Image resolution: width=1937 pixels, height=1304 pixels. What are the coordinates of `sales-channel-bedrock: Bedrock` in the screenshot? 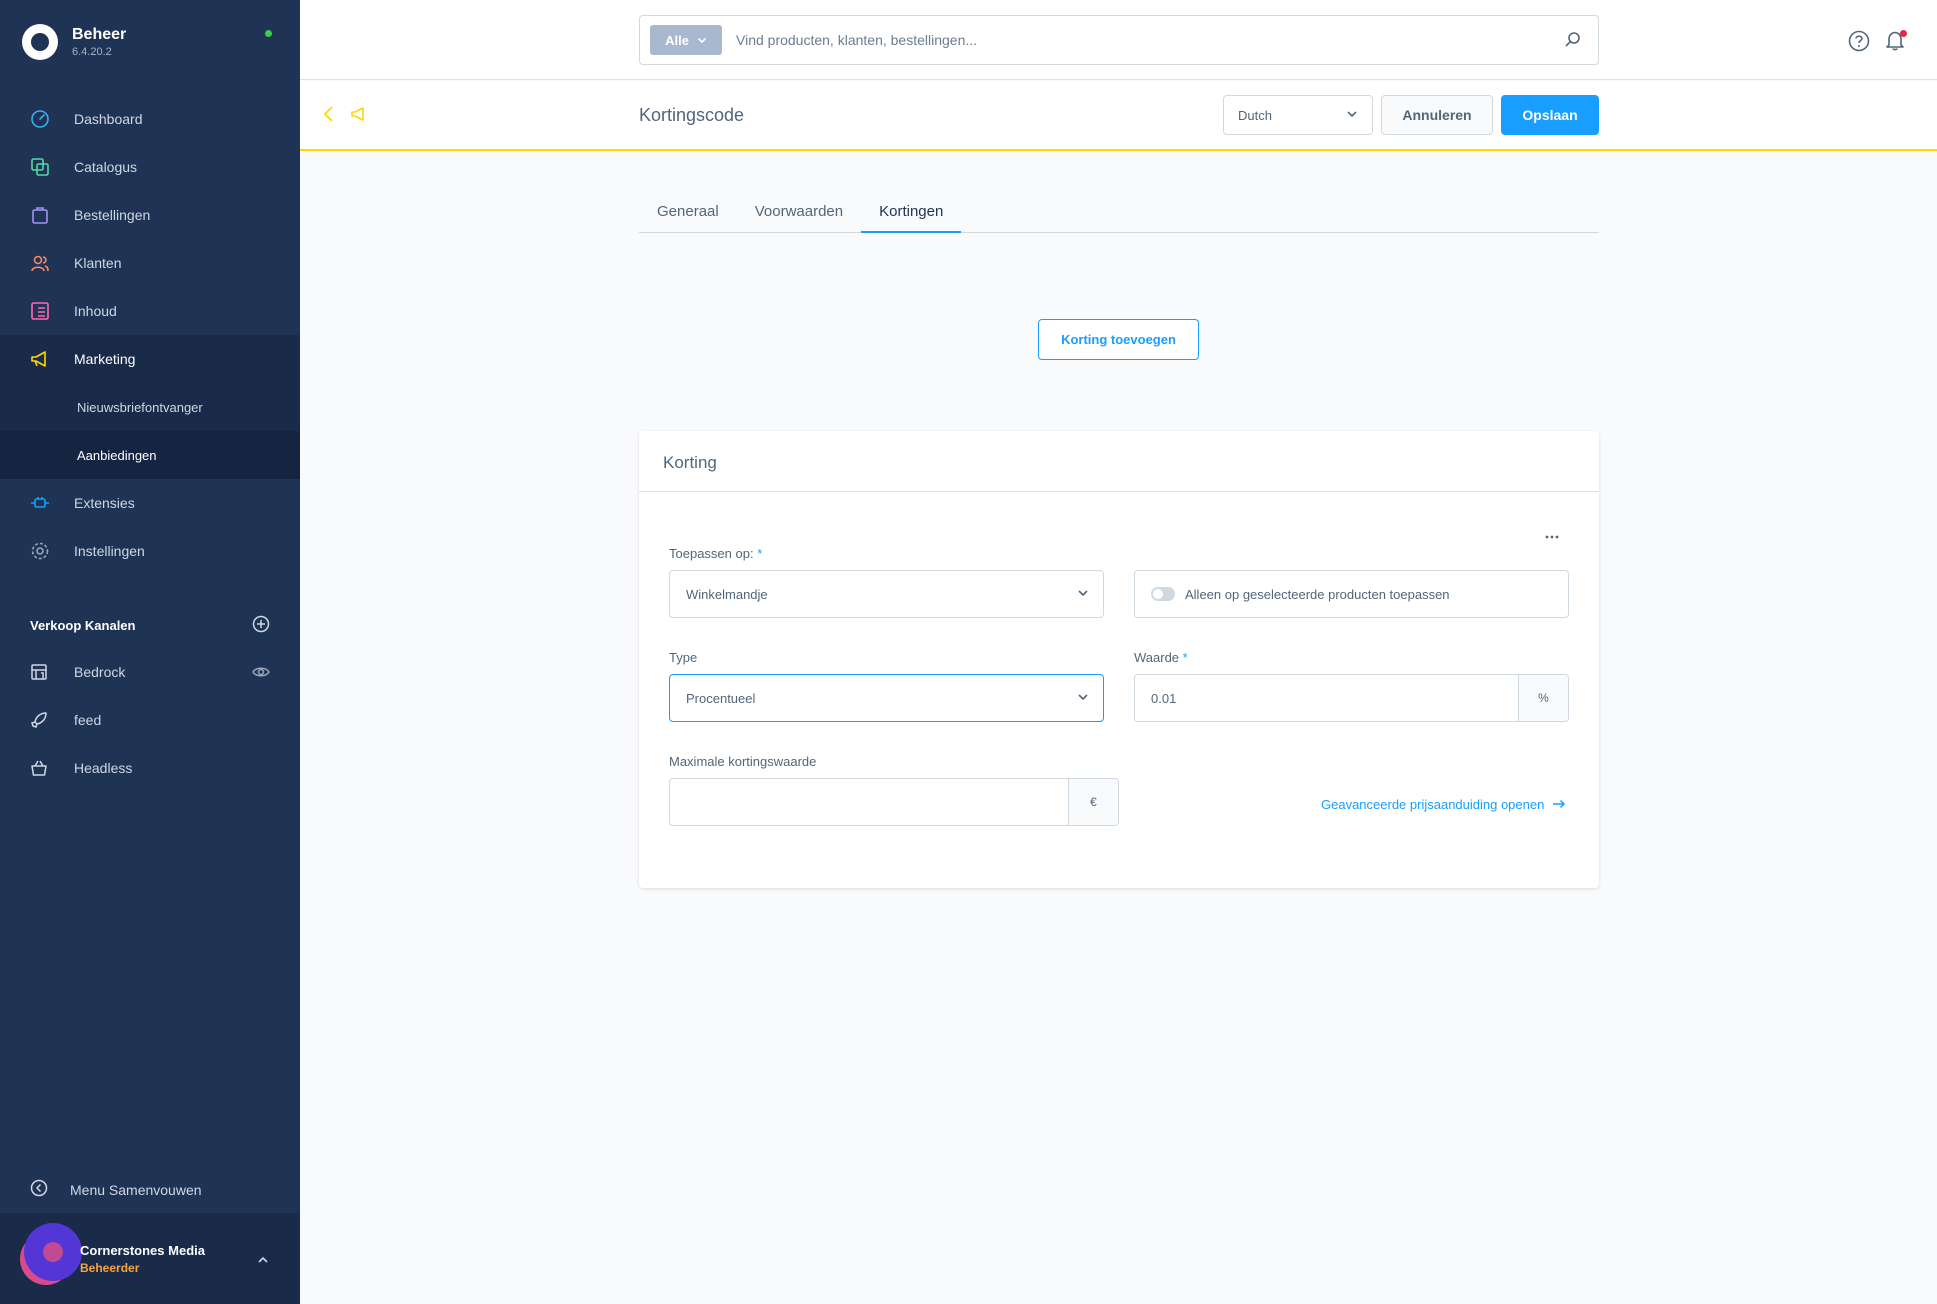 It's located at (150, 672).